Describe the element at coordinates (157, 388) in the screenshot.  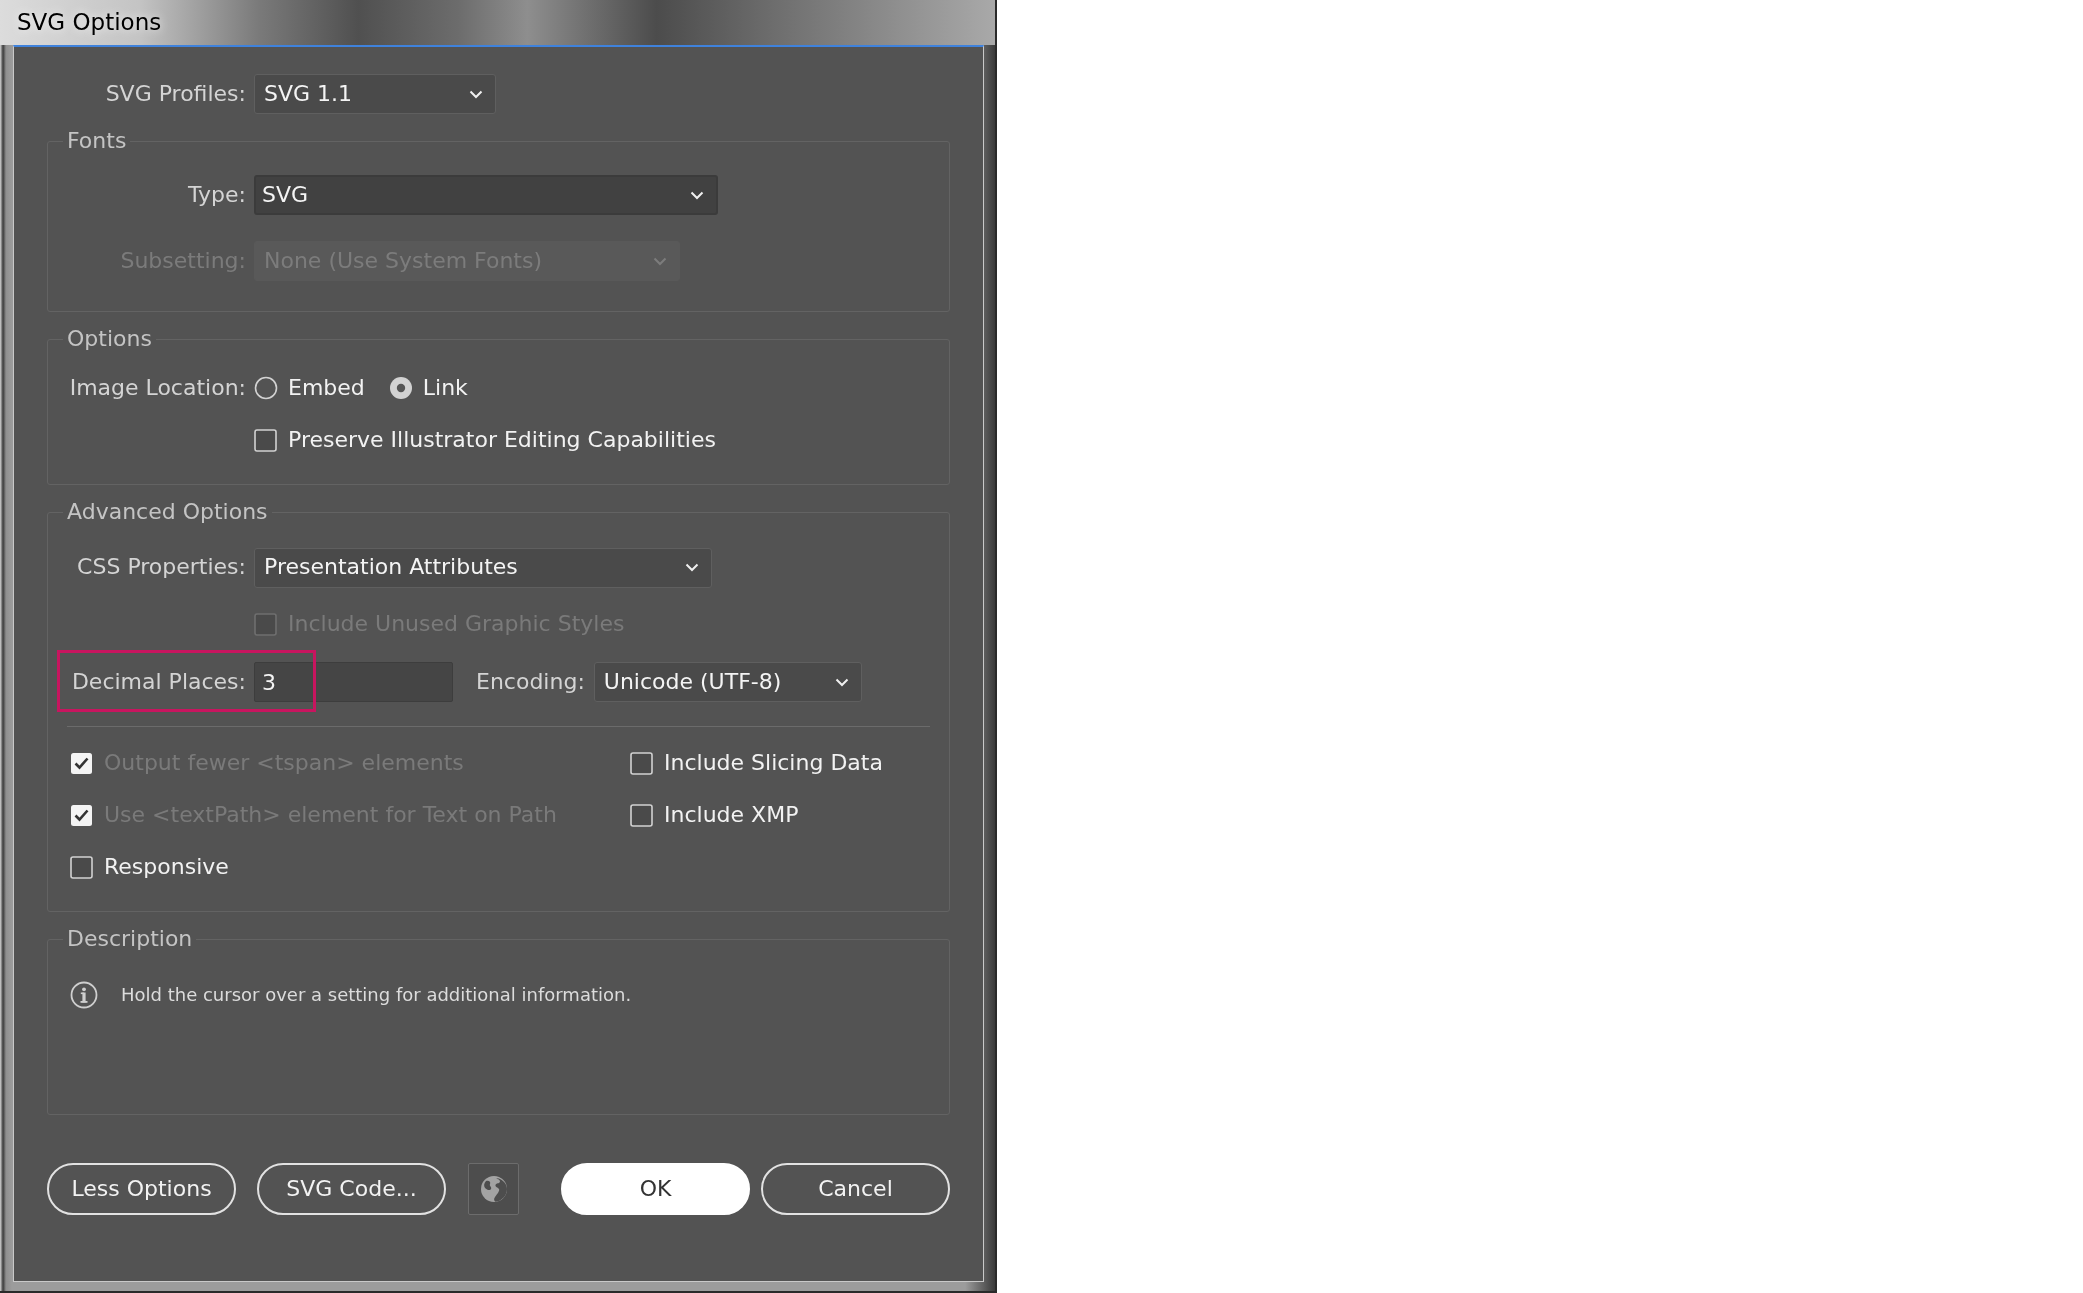
I see `field-label: Image Location:` at that location.